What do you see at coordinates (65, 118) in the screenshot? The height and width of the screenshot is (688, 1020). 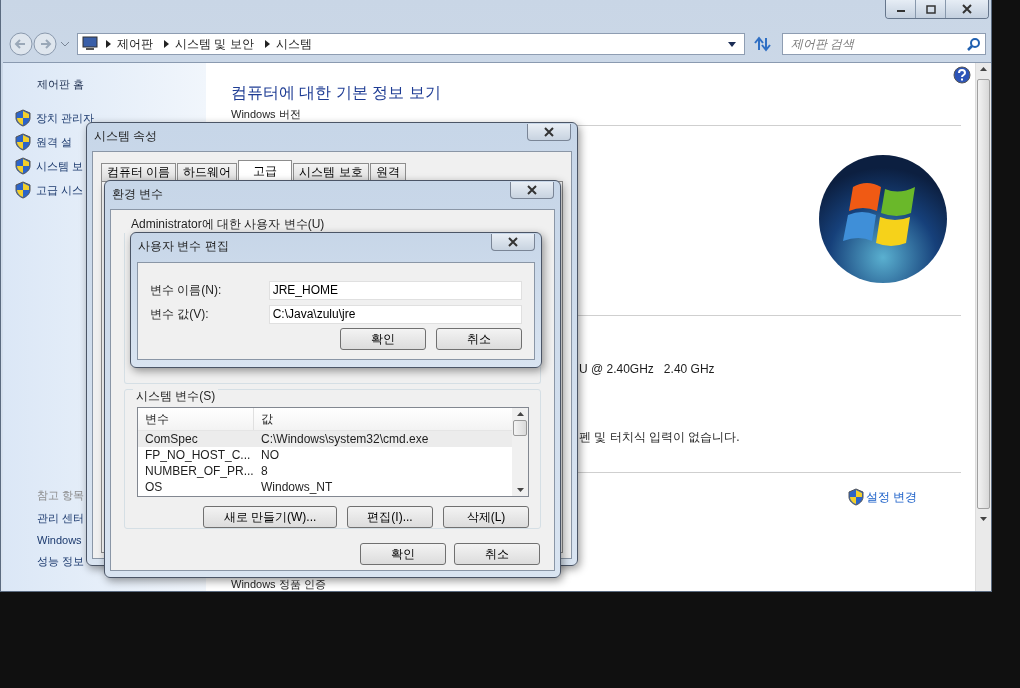 I see `sidebar-link: 장치 관리자` at bounding box center [65, 118].